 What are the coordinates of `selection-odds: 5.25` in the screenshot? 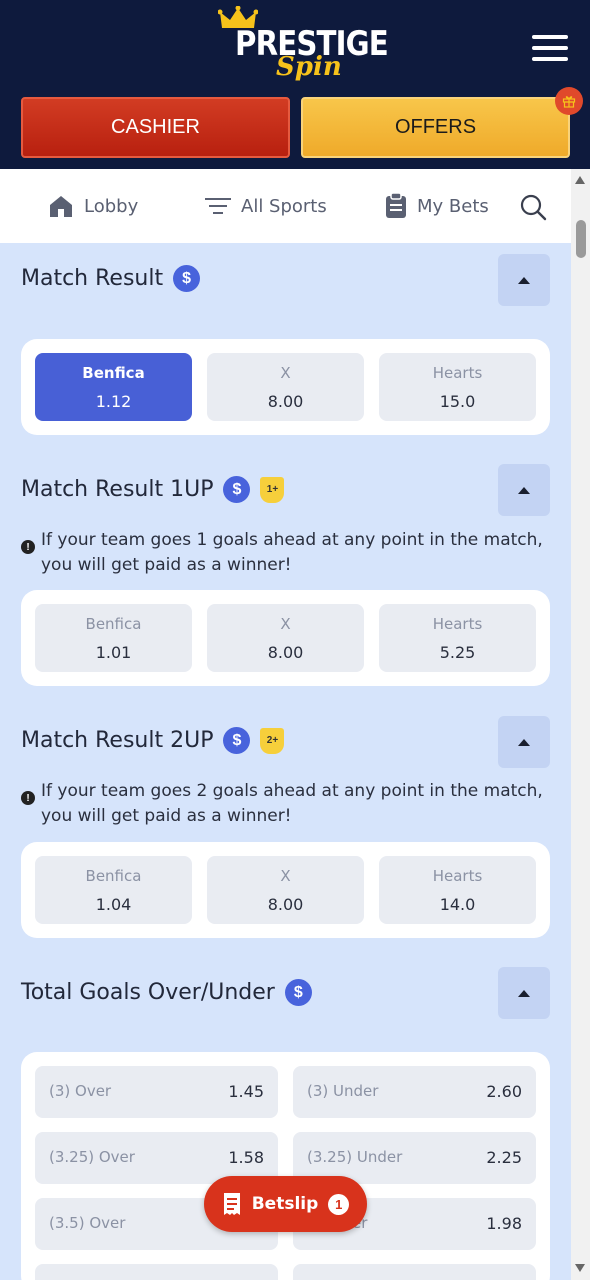 It's located at (457, 652).